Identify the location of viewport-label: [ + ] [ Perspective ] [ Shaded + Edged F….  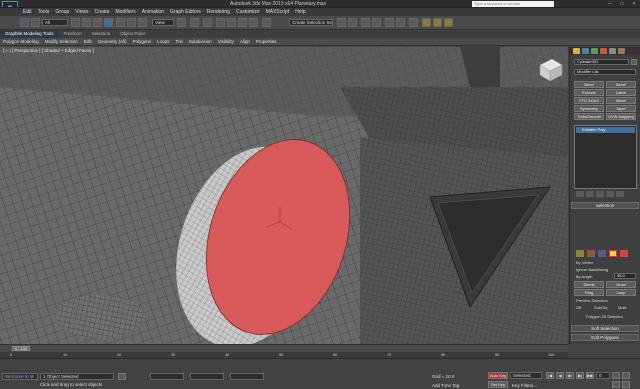
(48, 50).